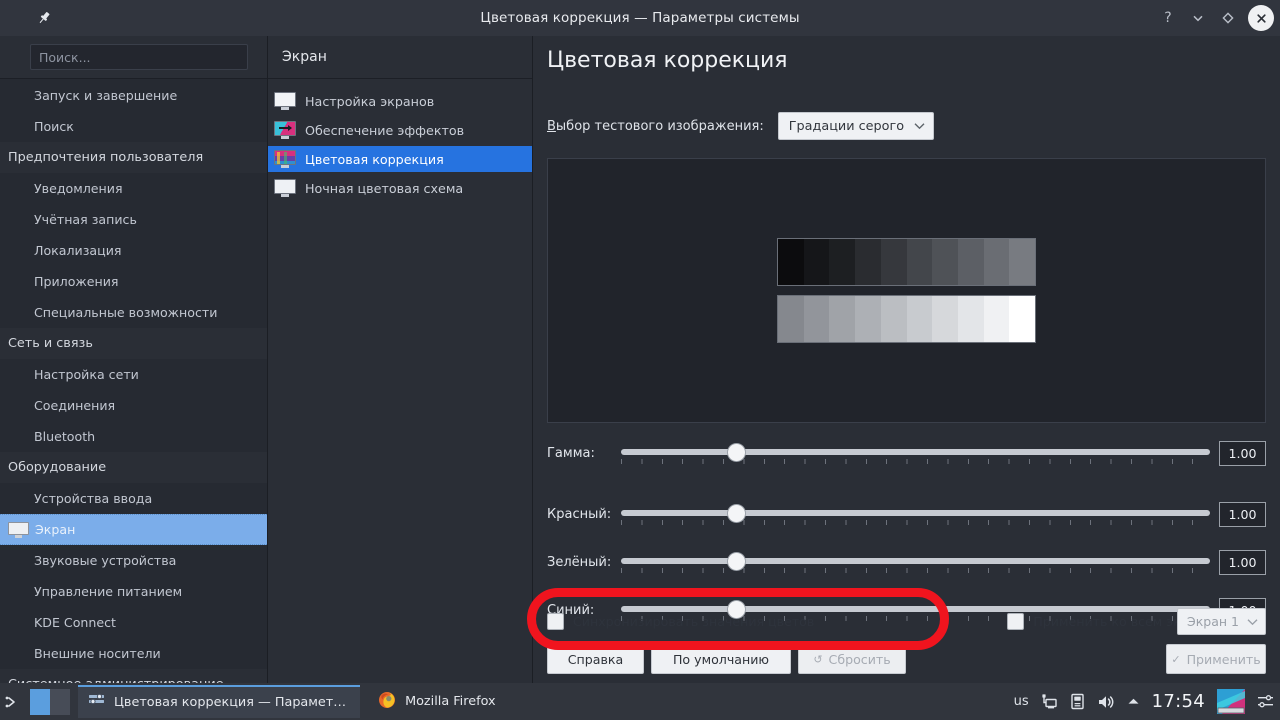 This screenshot has width=1280, height=720. I want to click on test-image-combobox-value: Градации серого, so click(846, 126).